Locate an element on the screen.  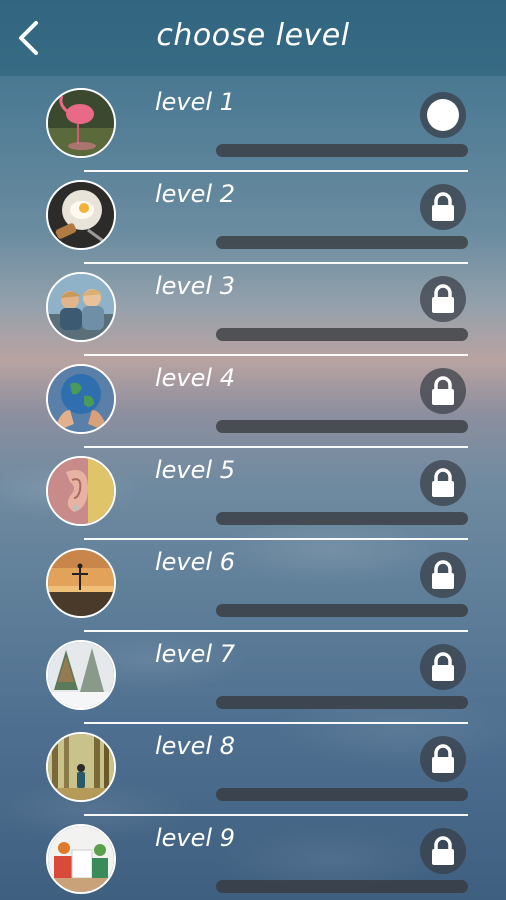
level-label: level 3 is located at coordinates (195, 286).